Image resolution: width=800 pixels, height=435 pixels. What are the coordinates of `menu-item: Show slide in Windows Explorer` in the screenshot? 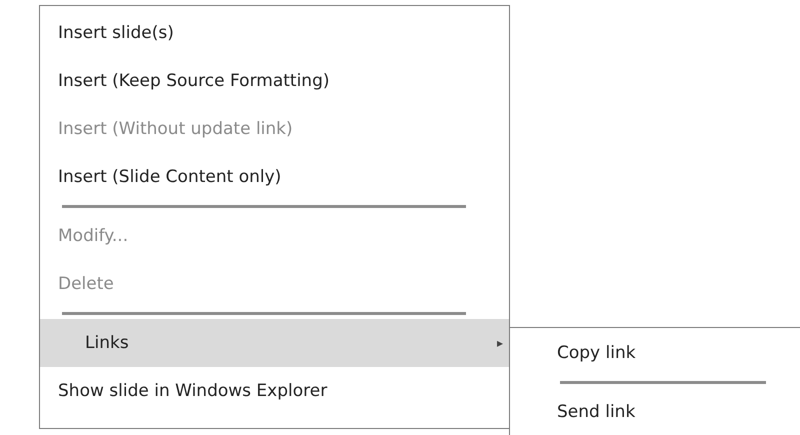 It's located at (274, 391).